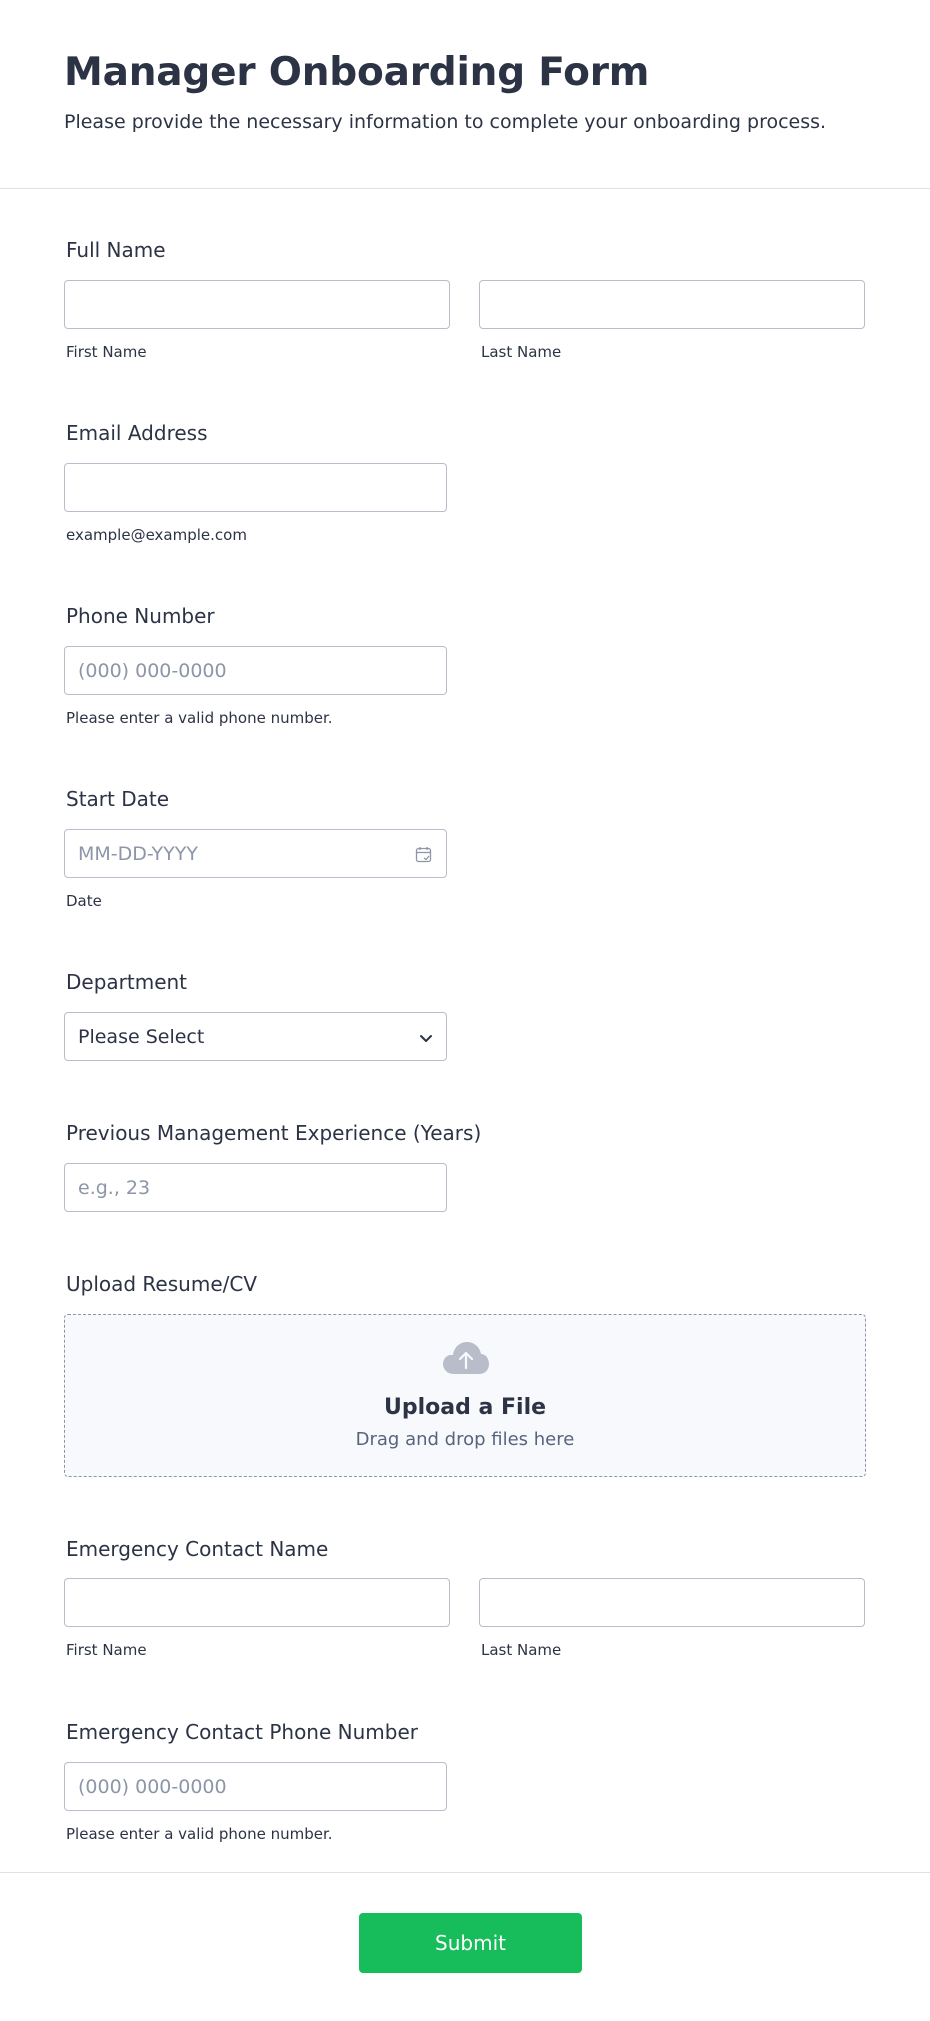 The height and width of the screenshot is (2021, 930). What do you see at coordinates (274, 1133) in the screenshot?
I see `experience-label: Previous Management Experience (Years)` at bounding box center [274, 1133].